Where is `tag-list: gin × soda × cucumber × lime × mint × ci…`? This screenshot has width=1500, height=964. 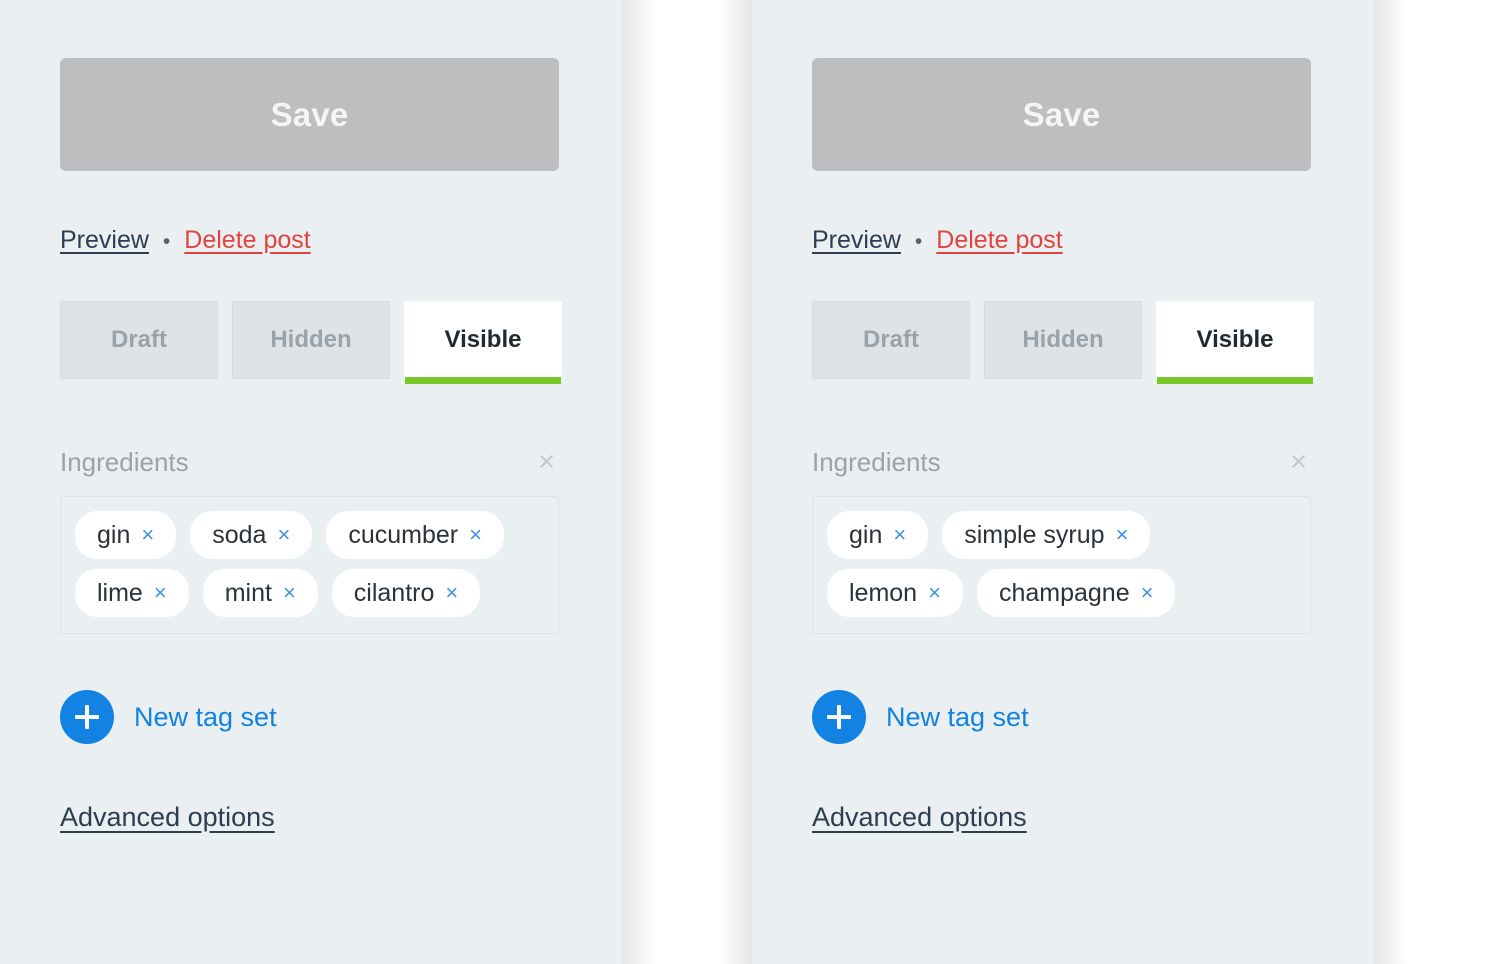 tag-list: gin × soda × cucumber × lime × mint × ci… is located at coordinates (309, 565).